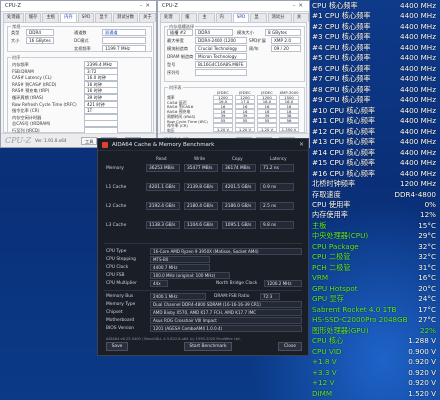 Image resolution: width=440 pixels, height=400 pixels. I want to click on xmp-value: XMP 2.0, so click(286, 40).